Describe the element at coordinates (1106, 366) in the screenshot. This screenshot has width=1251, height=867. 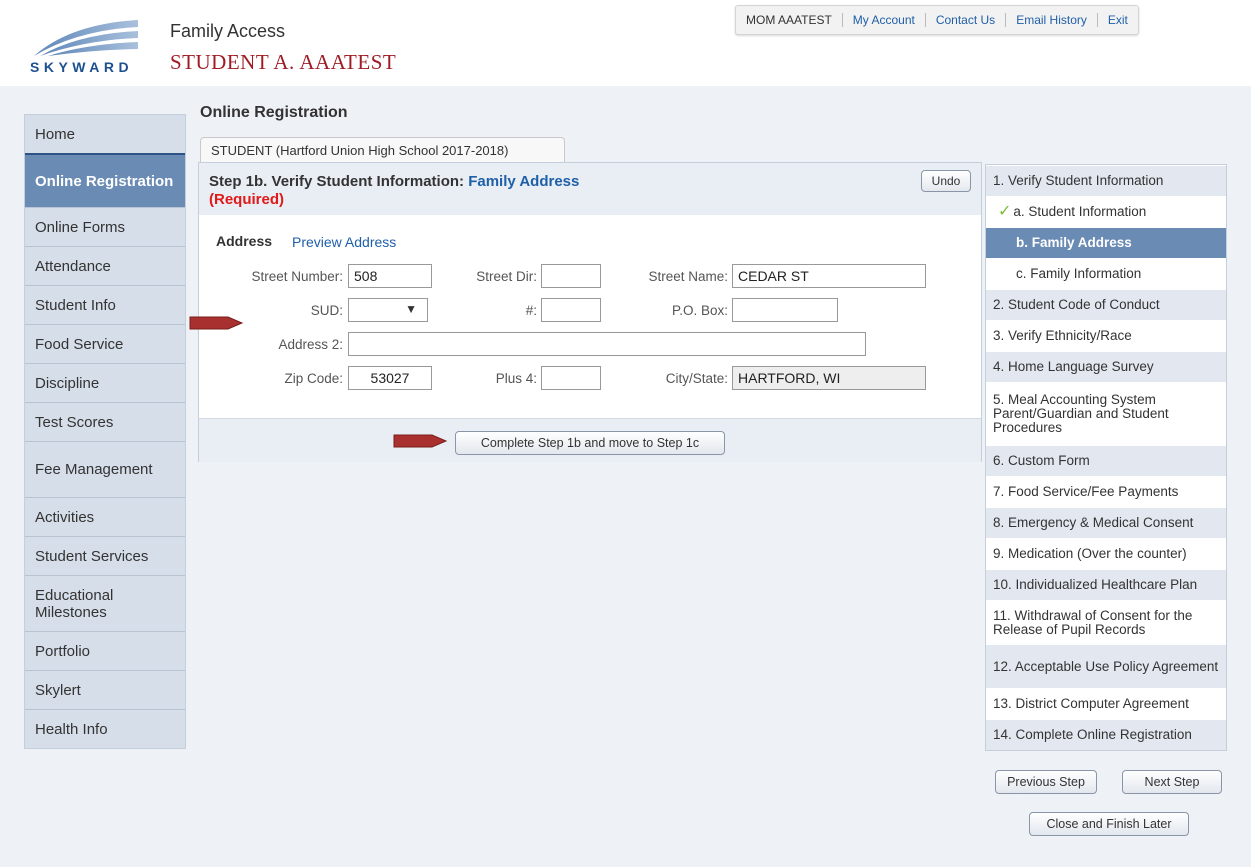
I see `step-item-4: 4. Home Language Survey` at that location.